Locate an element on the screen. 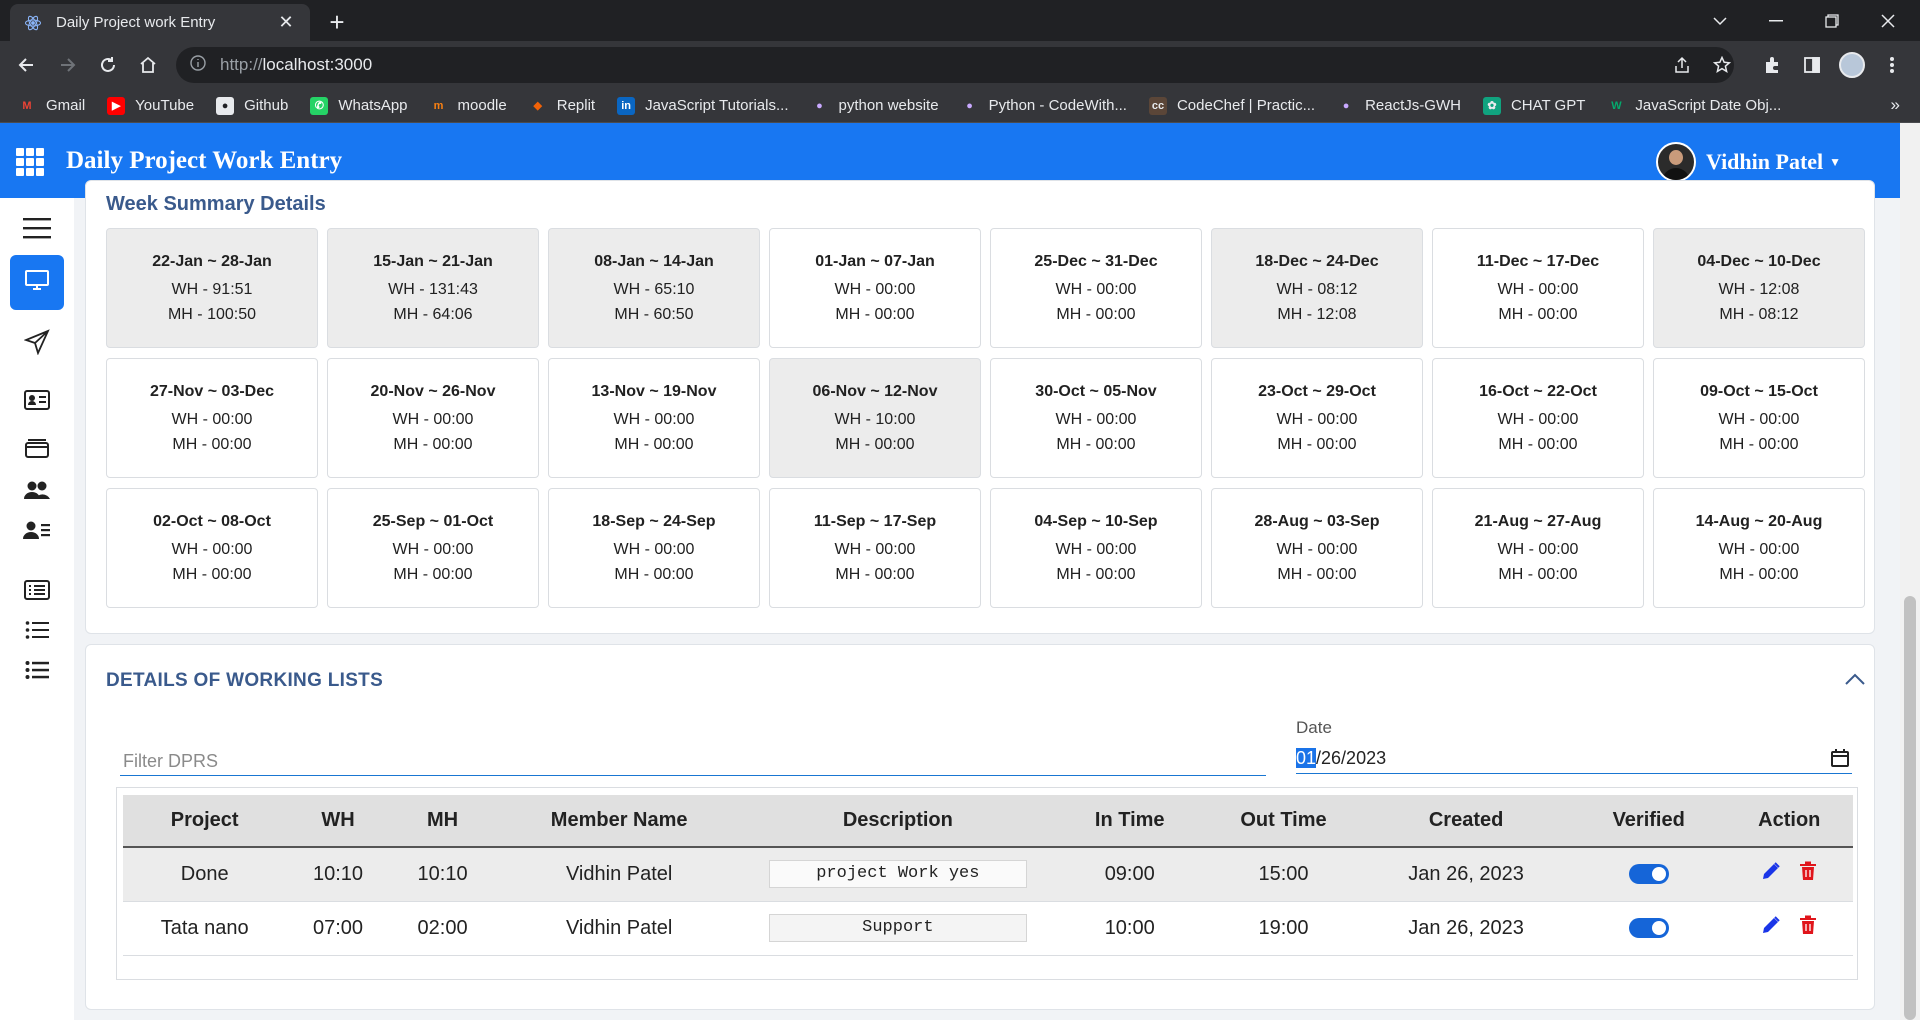 Image resolution: width=1920 pixels, height=1020 pixels. sidebar-item-cards is located at coordinates (37, 450).